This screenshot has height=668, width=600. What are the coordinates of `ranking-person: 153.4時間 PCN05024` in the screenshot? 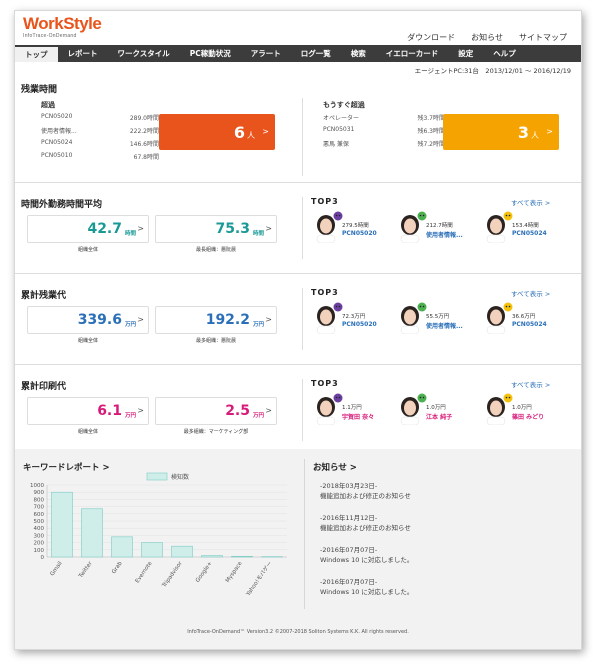 It's located at (529, 229).